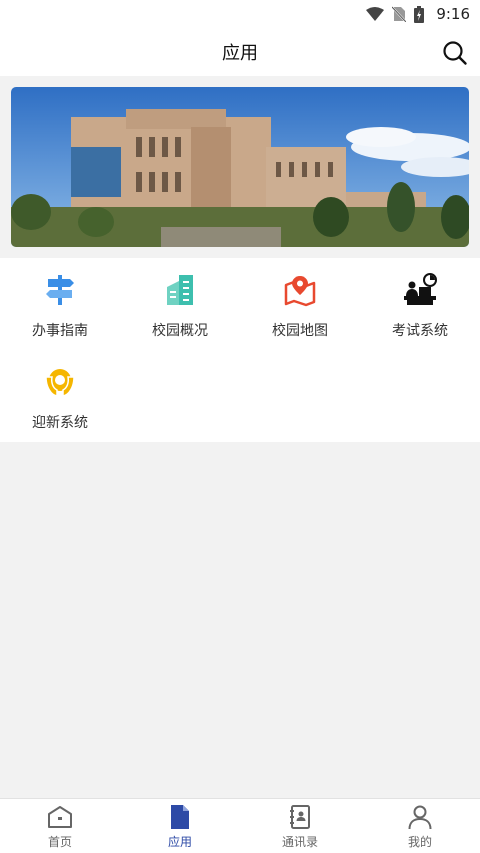  I want to click on battery-charging-icon, so click(419, 14).